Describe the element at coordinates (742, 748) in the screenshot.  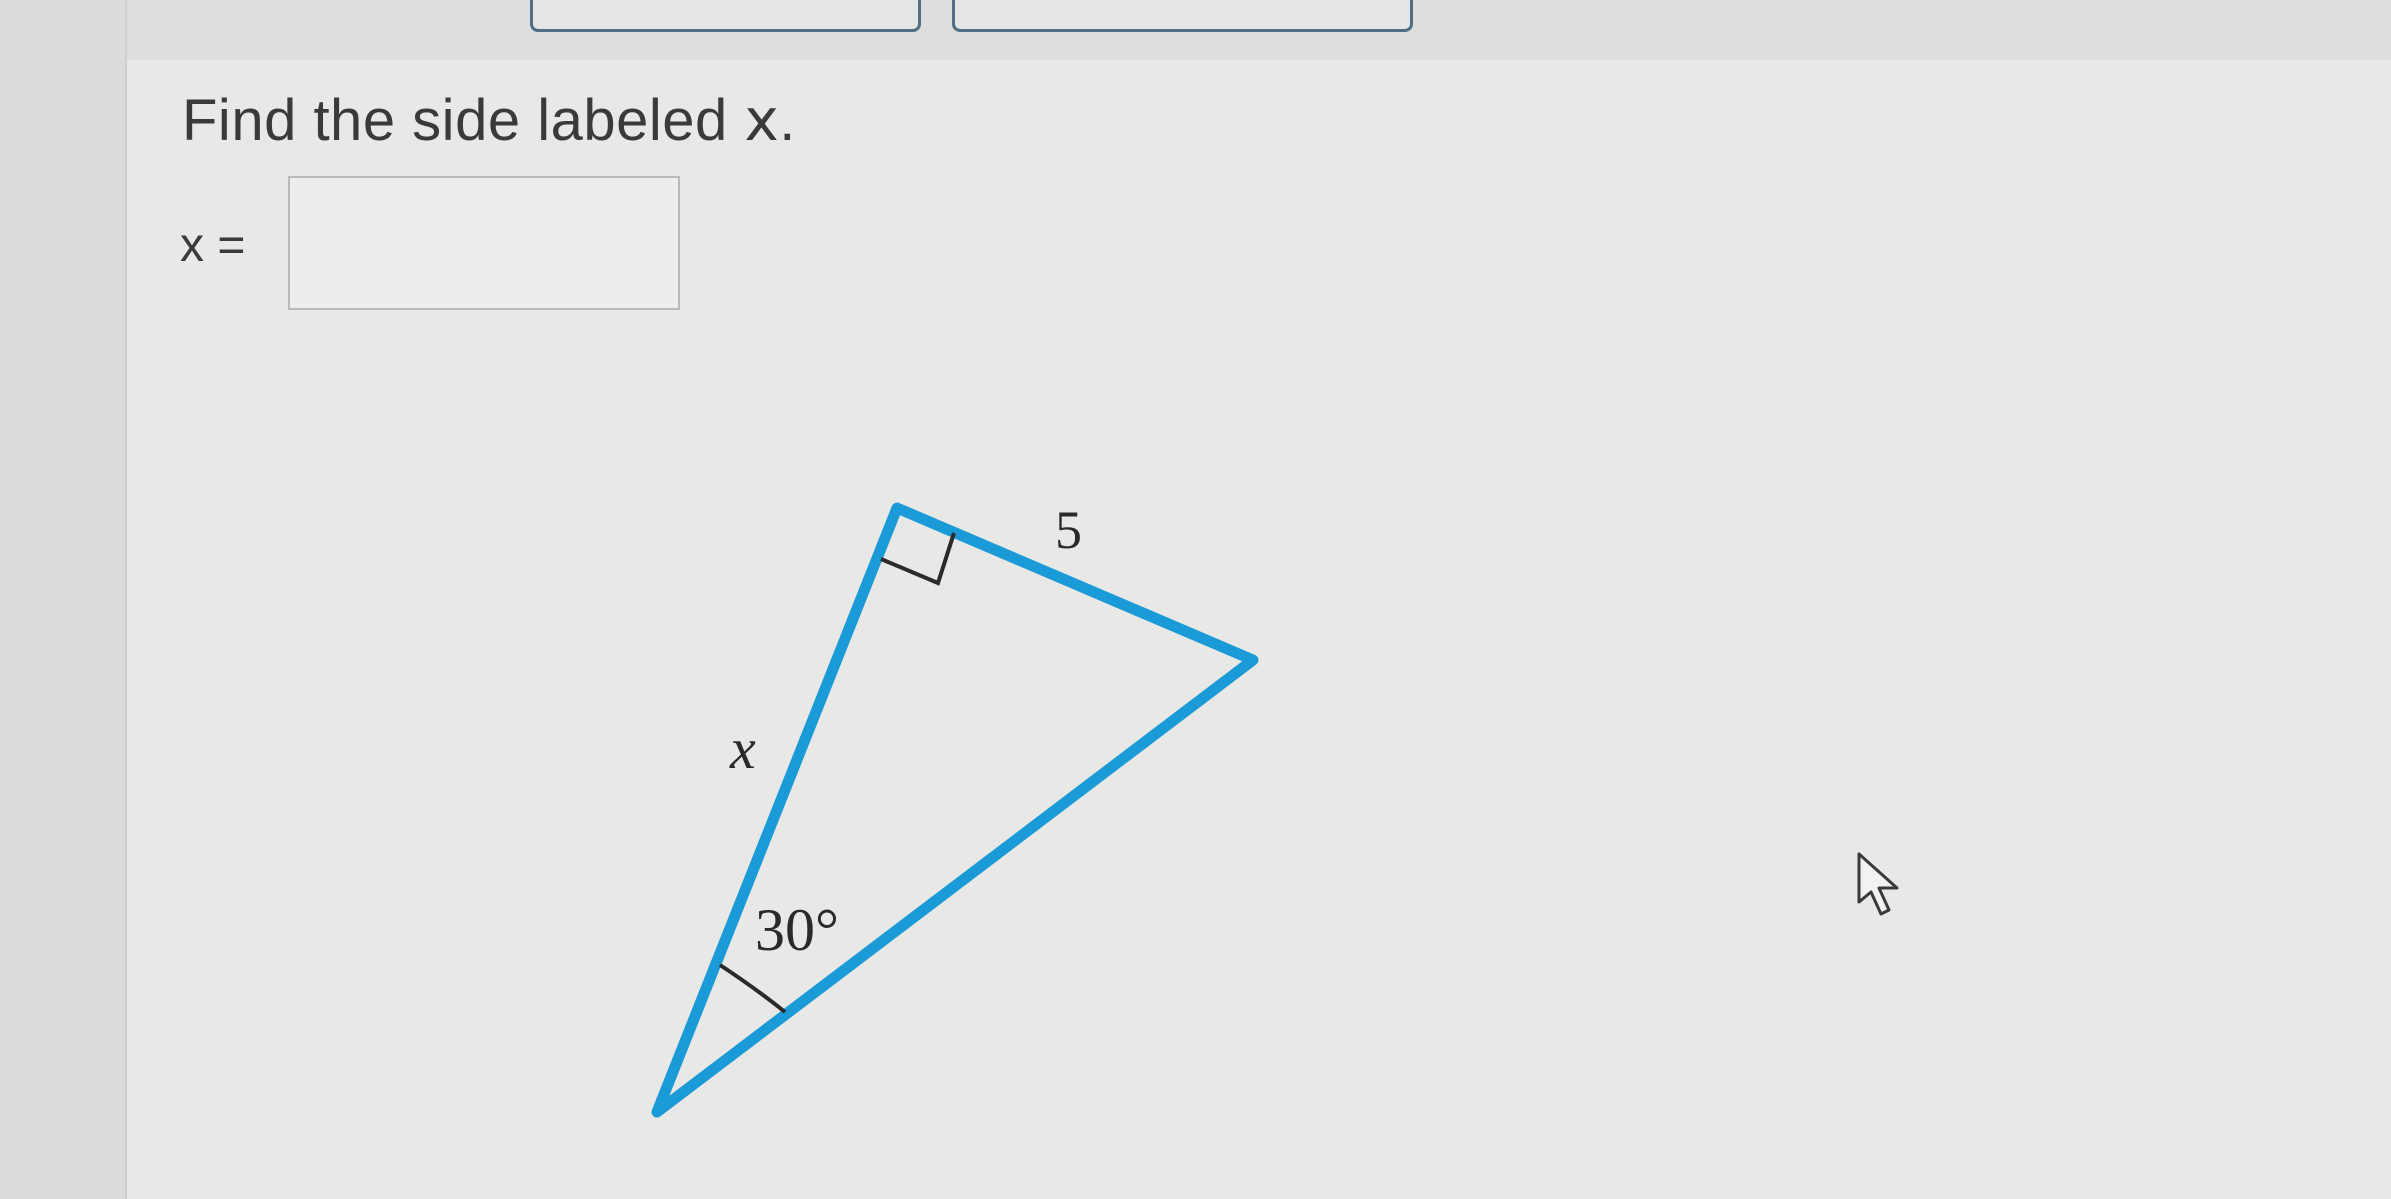
I see `side-x-label: x` at that location.